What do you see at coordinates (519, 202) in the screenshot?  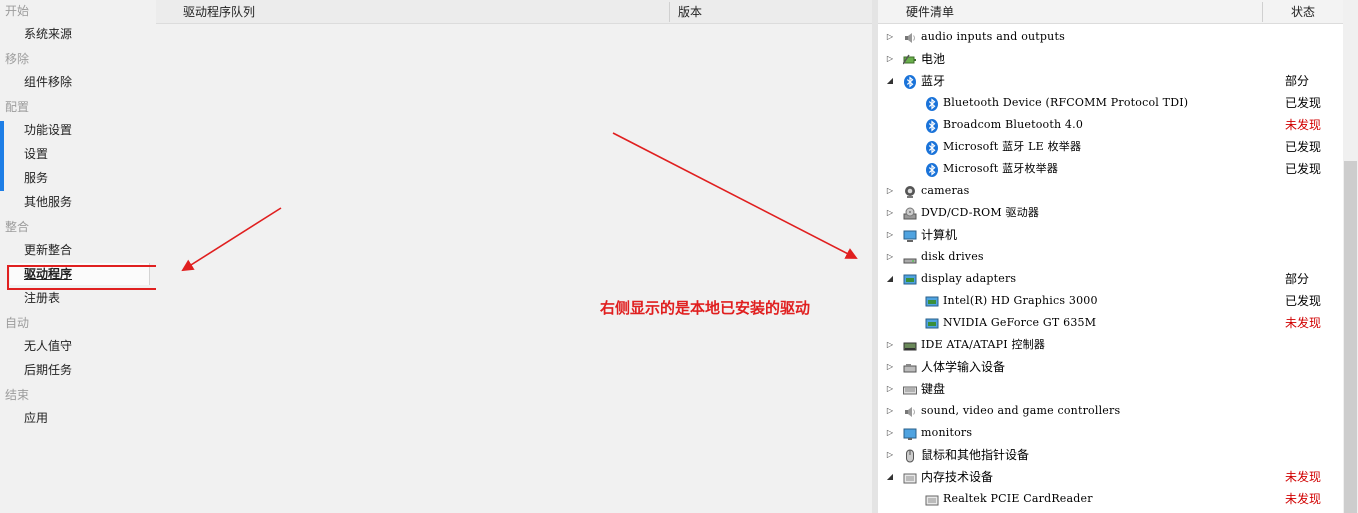 I see `annotation-arrows` at bounding box center [519, 202].